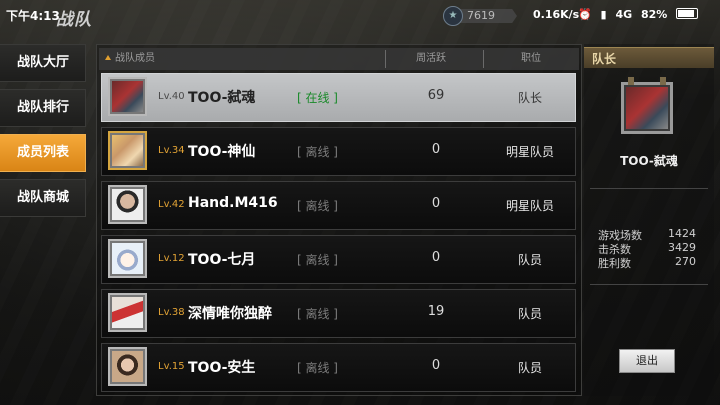 This screenshot has height=405, width=720. Describe the element at coordinates (360, 15) in the screenshot. I see `status-bar: 下午4:13 战队 ★ 7619 0.16K/s ⏰ ▮ 4G 82%` at that location.